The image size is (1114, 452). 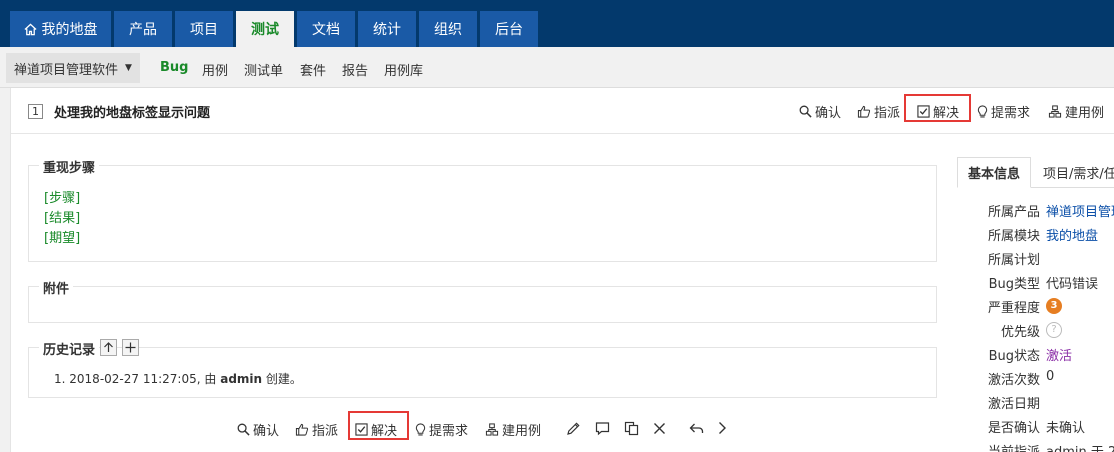 What do you see at coordinates (1013, 380) in the screenshot?
I see `row-label: 激活次数` at bounding box center [1013, 380].